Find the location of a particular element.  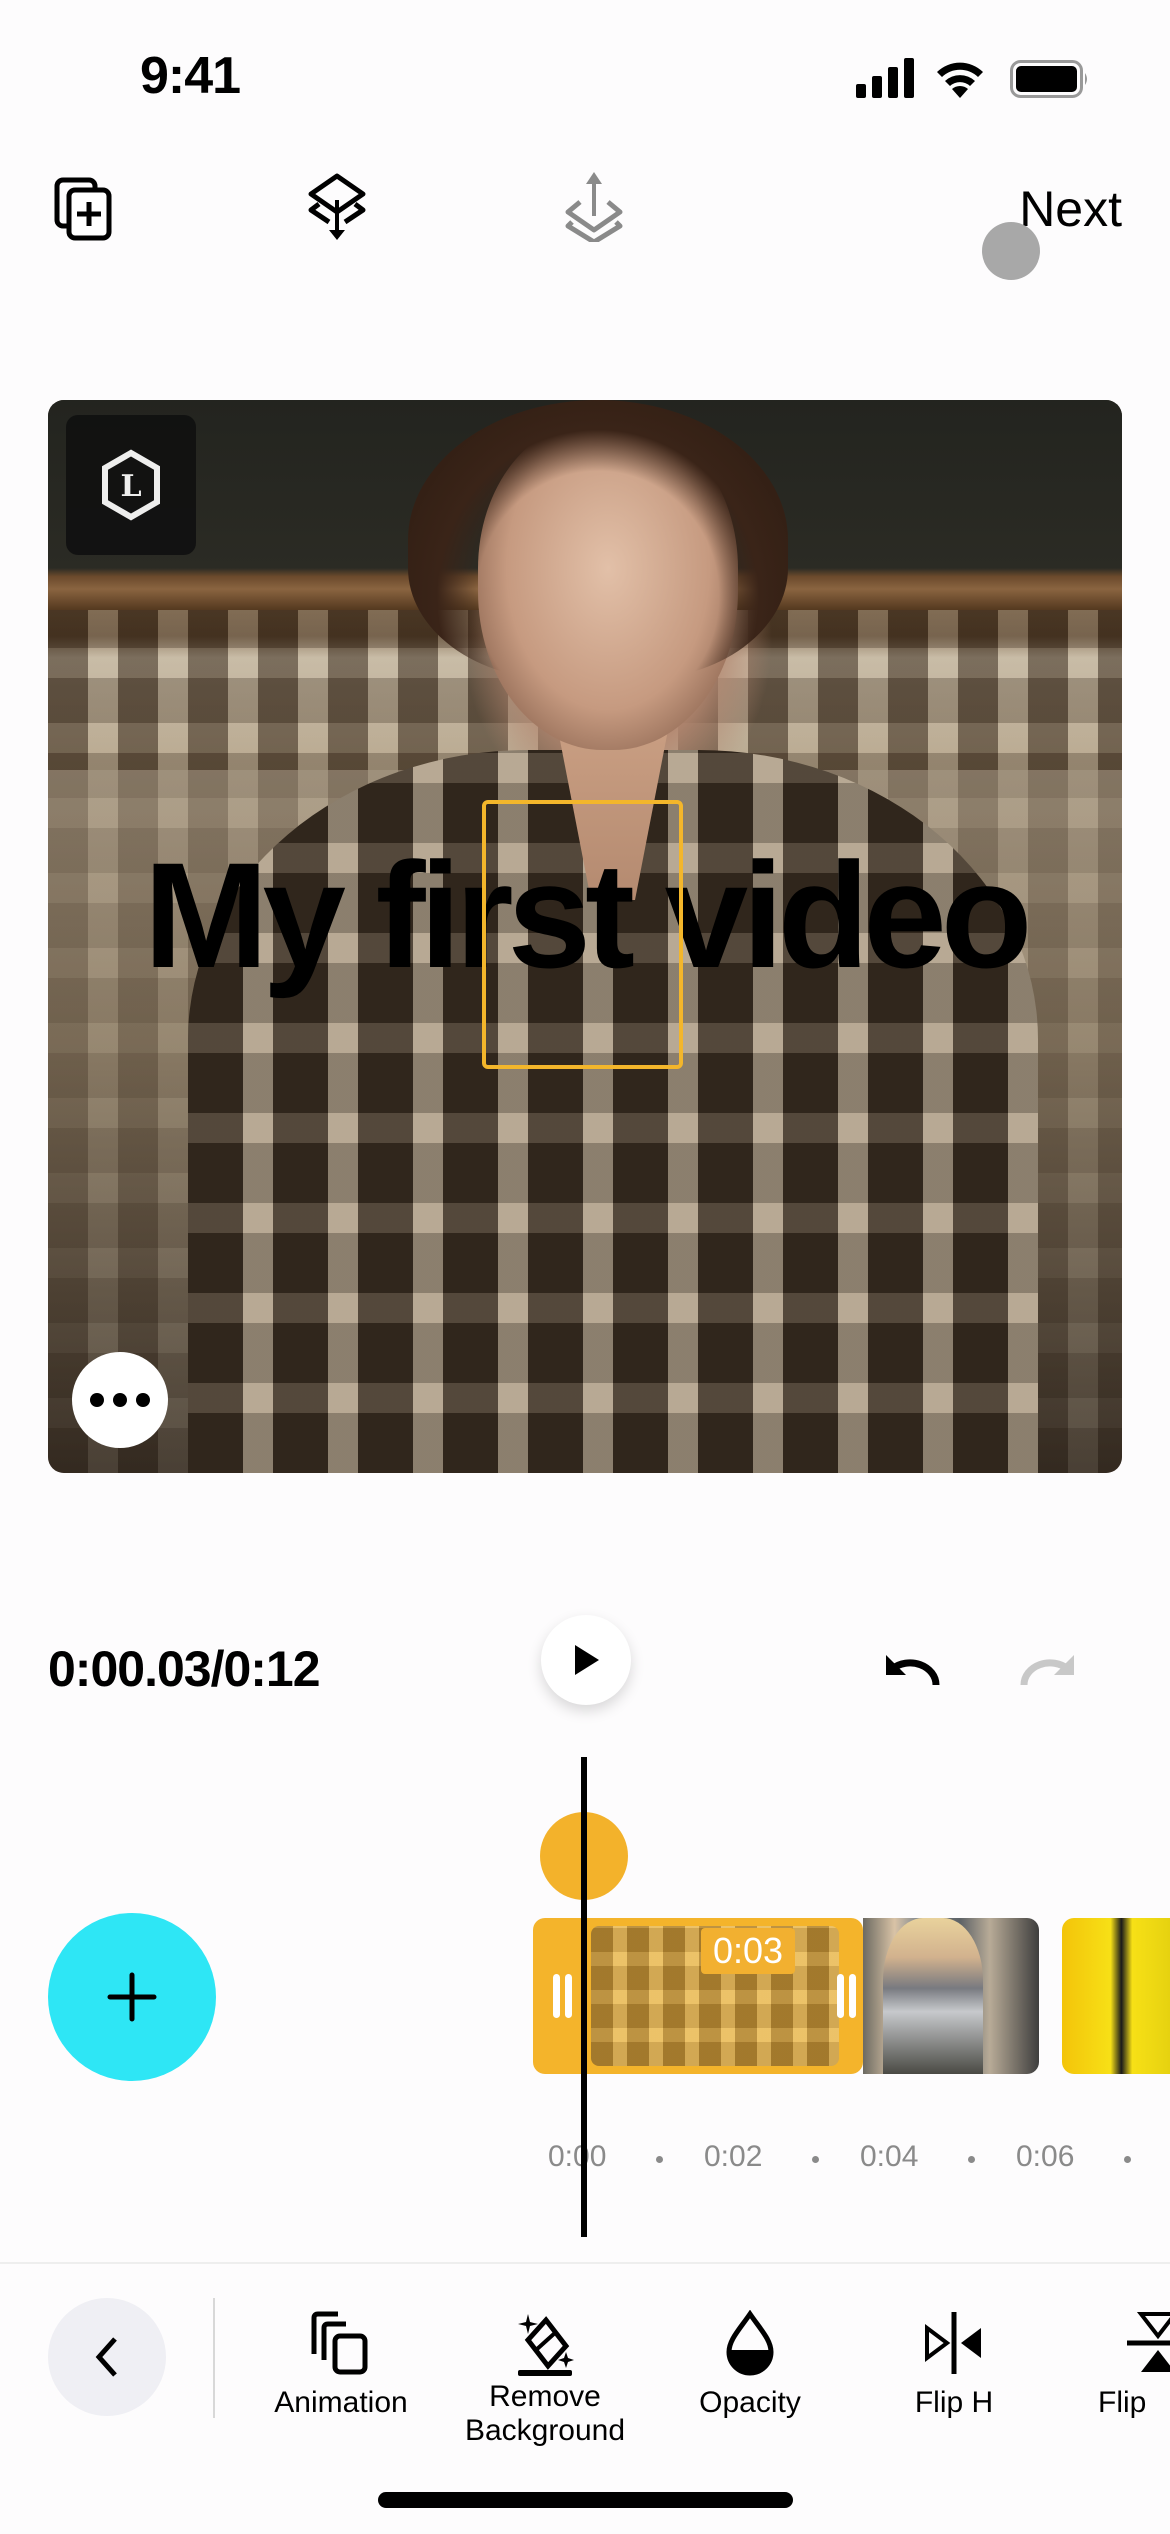

back-button is located at coordinates (107, 2357).